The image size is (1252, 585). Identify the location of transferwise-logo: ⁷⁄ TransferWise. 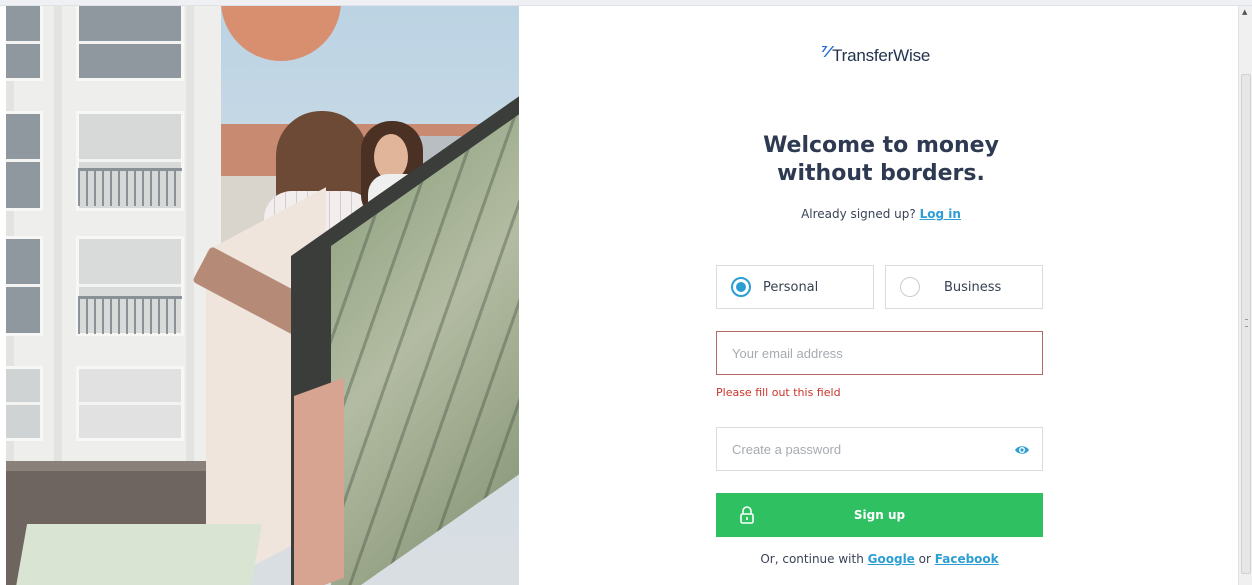
(876, 54).